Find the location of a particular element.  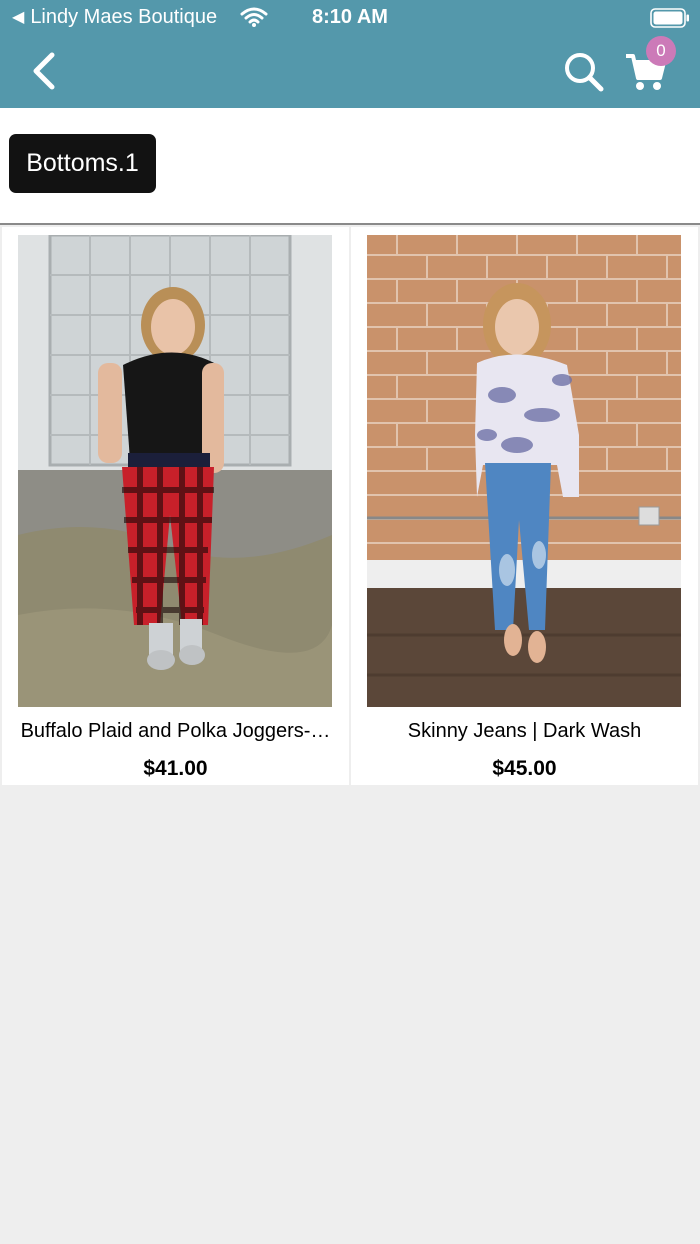

product-name: Skinny Jeans | Dark Wash is located at coordinates (524, 731).